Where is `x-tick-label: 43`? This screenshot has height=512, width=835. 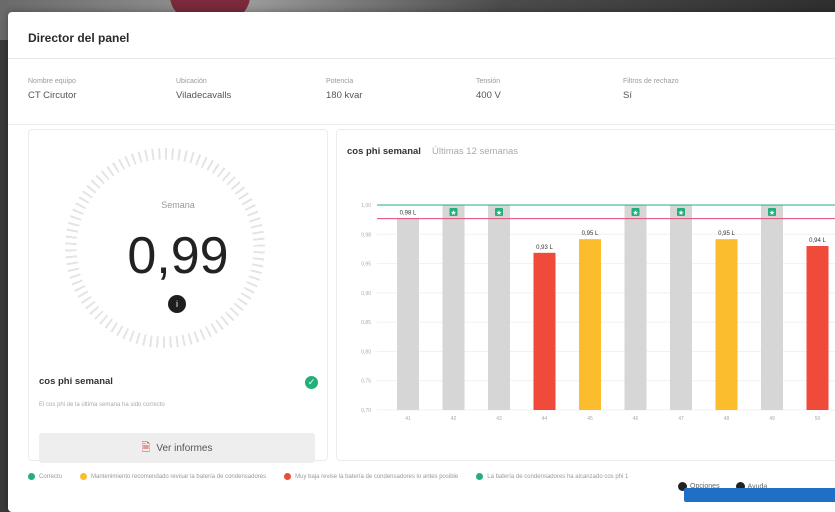 x-tick-label: 43 is located at coordinates (499, 419).